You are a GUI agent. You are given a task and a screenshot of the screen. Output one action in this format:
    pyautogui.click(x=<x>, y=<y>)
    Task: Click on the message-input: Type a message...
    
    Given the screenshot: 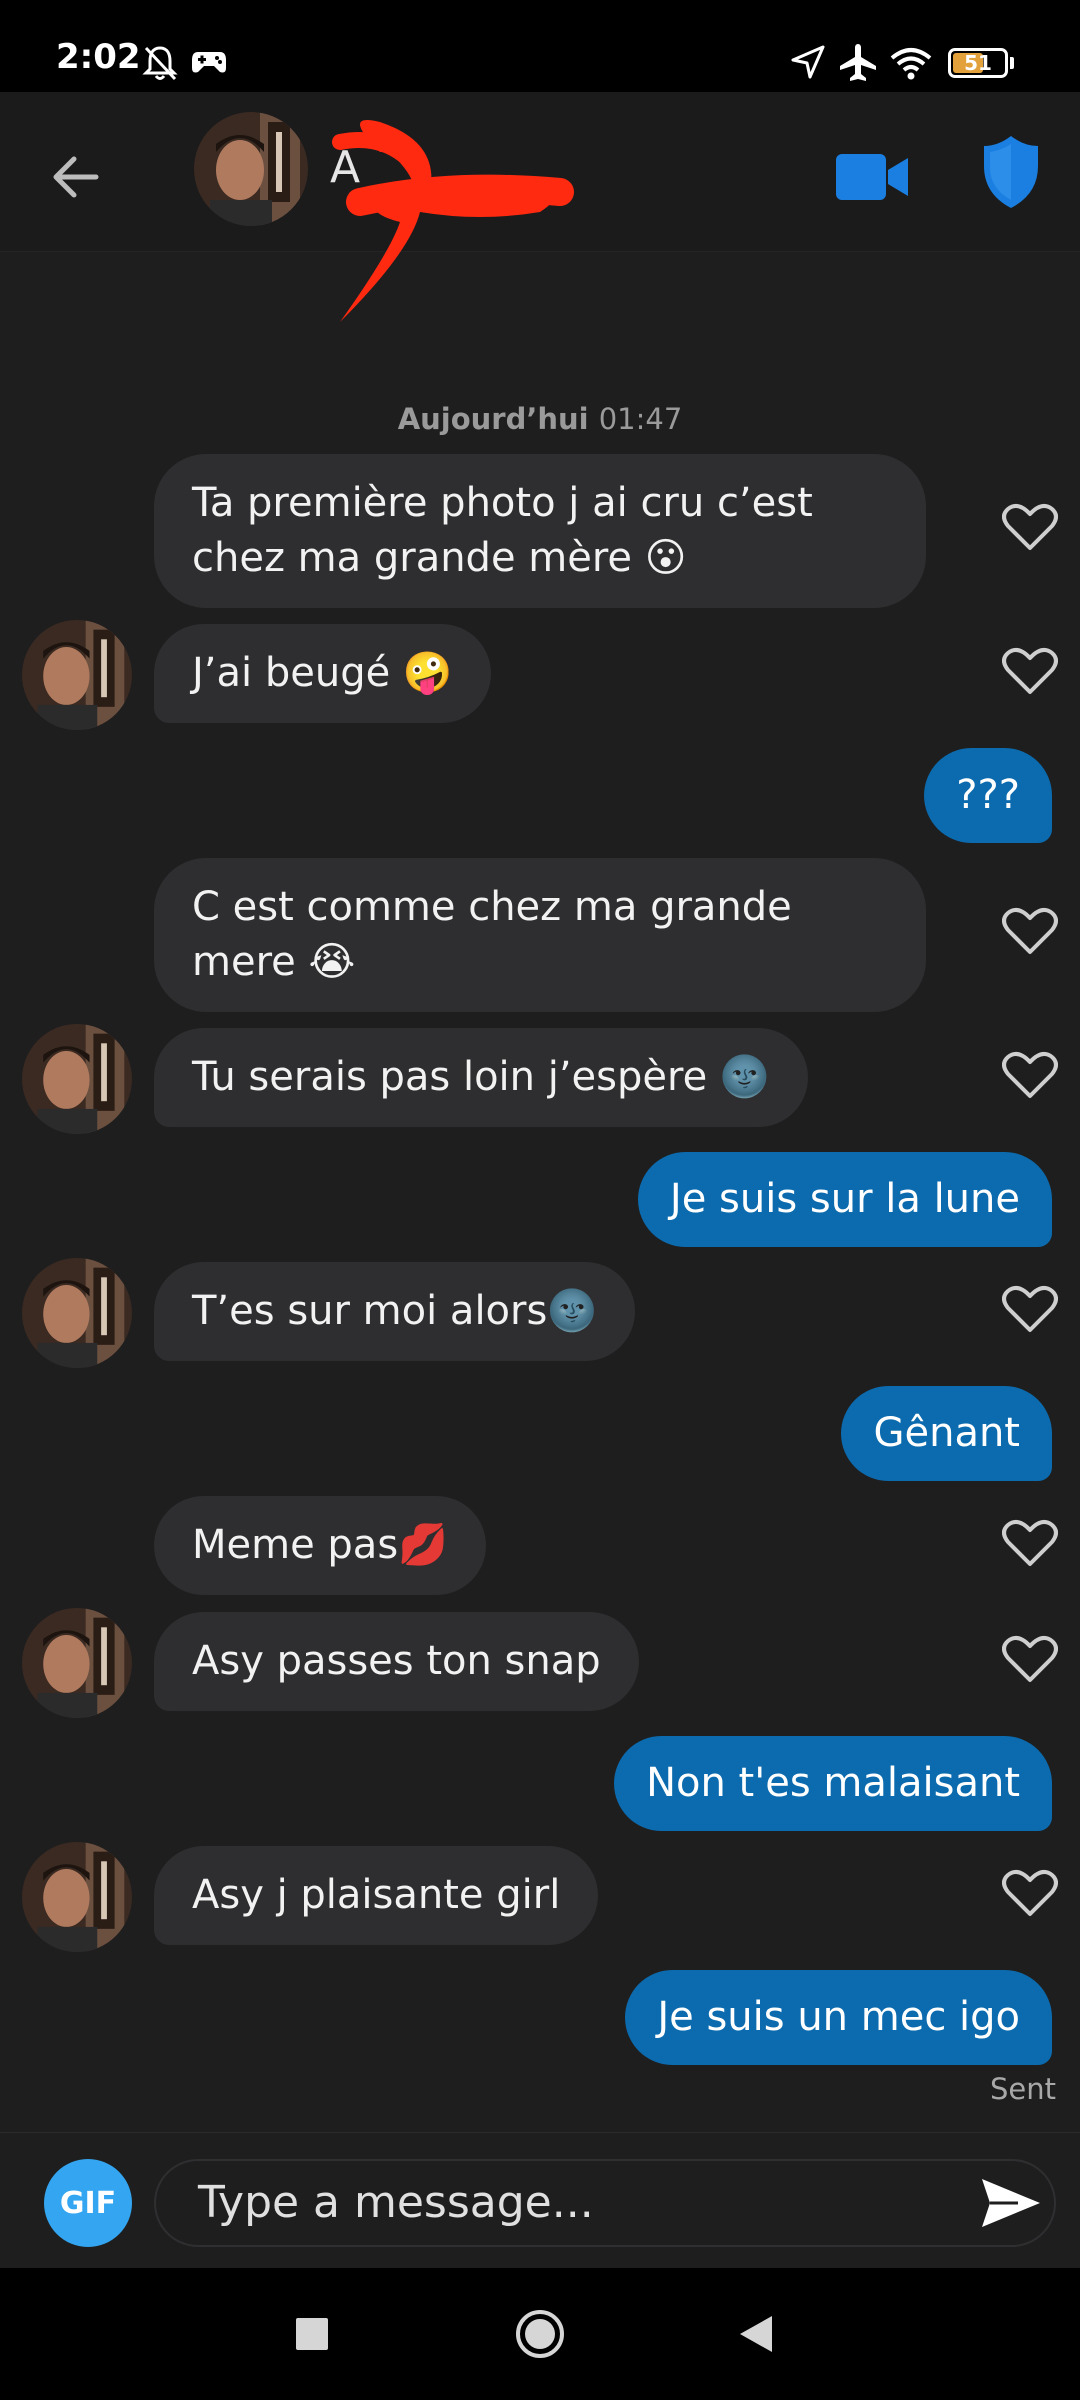 What is the action you would take?
    pyautogui.click(x=605, y=2203)
    